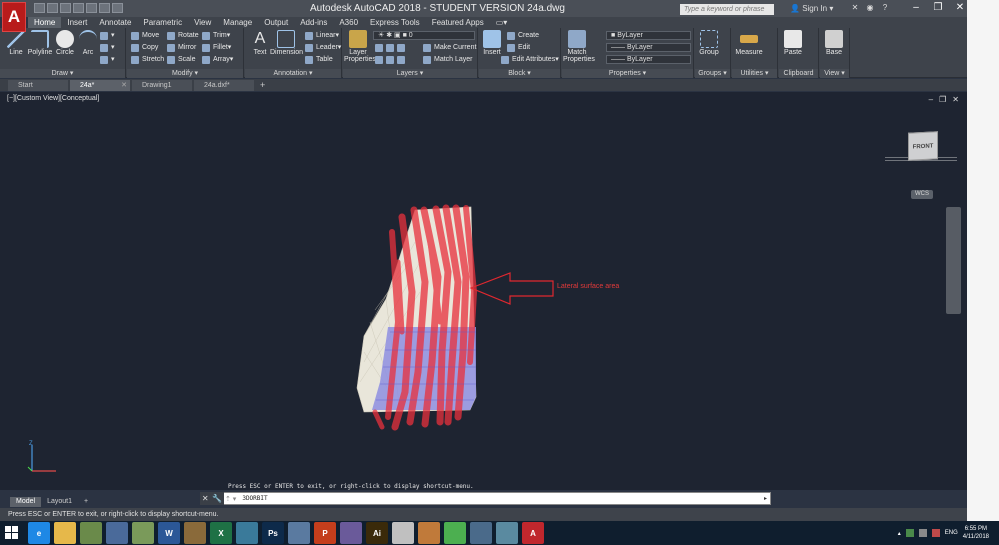 This screenshot has width=999, height=545. I want to click on command-input: 3DORBIT, so click(254, 498).